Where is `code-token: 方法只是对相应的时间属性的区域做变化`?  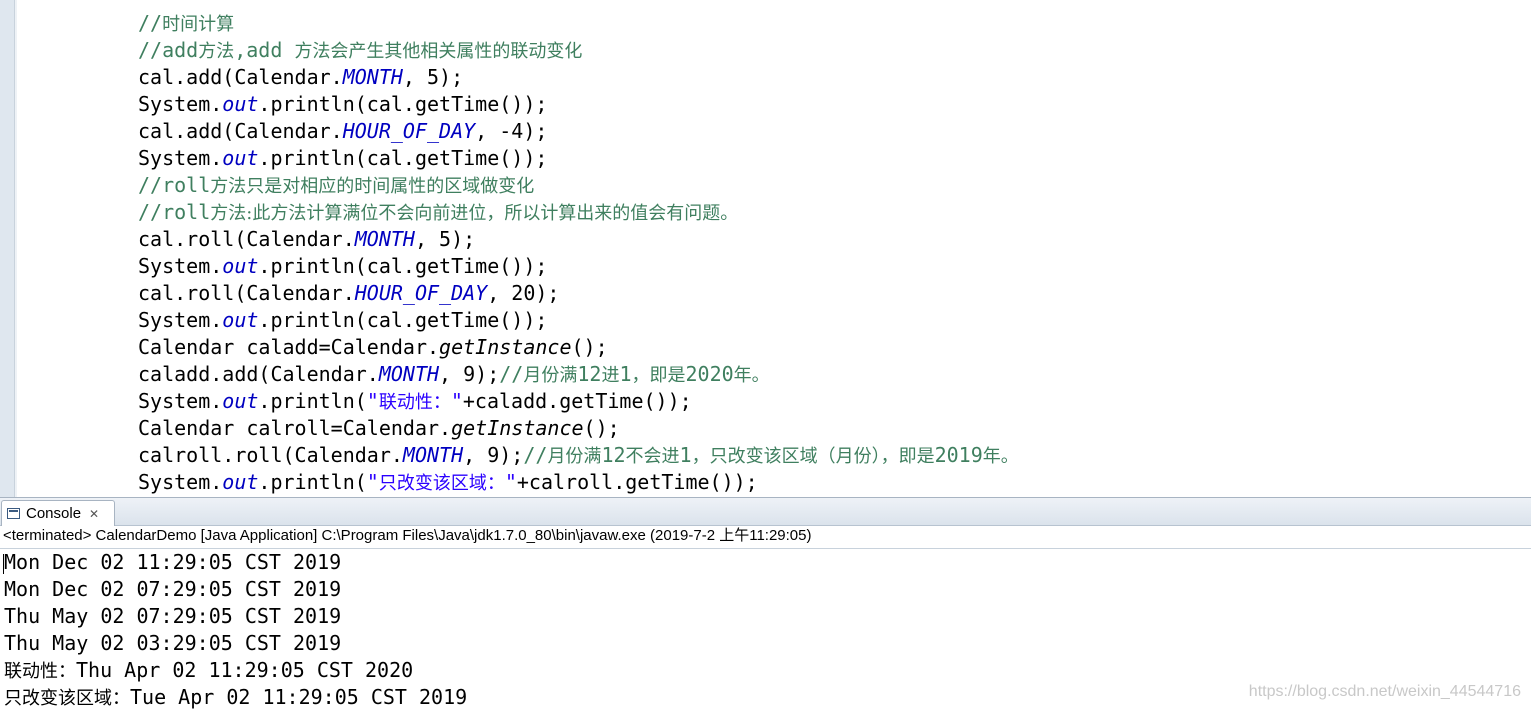
code-token: 方法只是对相应的时间属性的区域做变化 is located at coordinates (372, 186).